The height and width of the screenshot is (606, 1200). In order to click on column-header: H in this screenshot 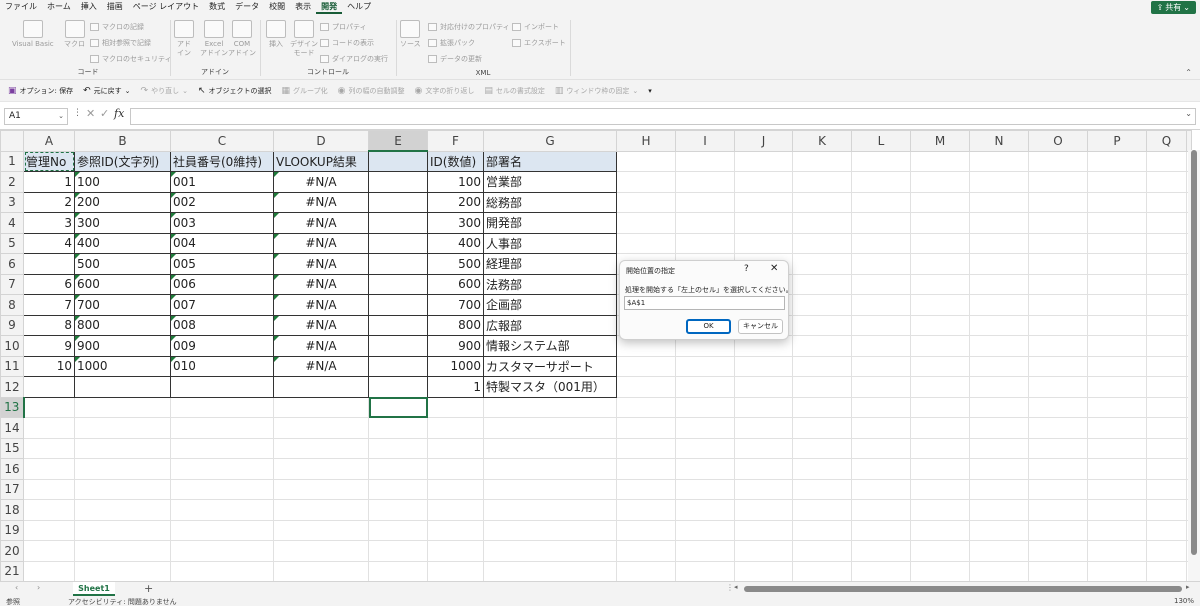, I will do `click(646, 141)`.